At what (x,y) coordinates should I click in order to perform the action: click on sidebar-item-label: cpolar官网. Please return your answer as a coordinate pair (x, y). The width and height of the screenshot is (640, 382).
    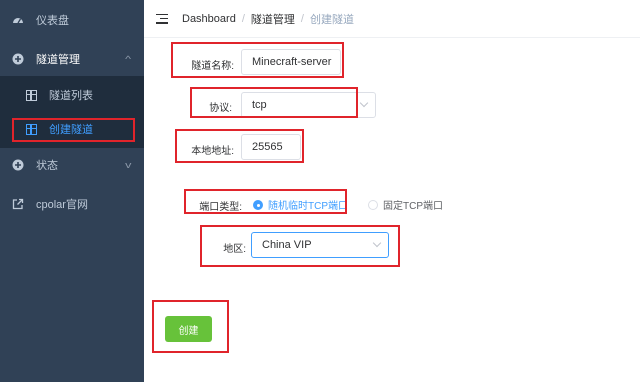
    Looking at the image, I should click on (62, 205).